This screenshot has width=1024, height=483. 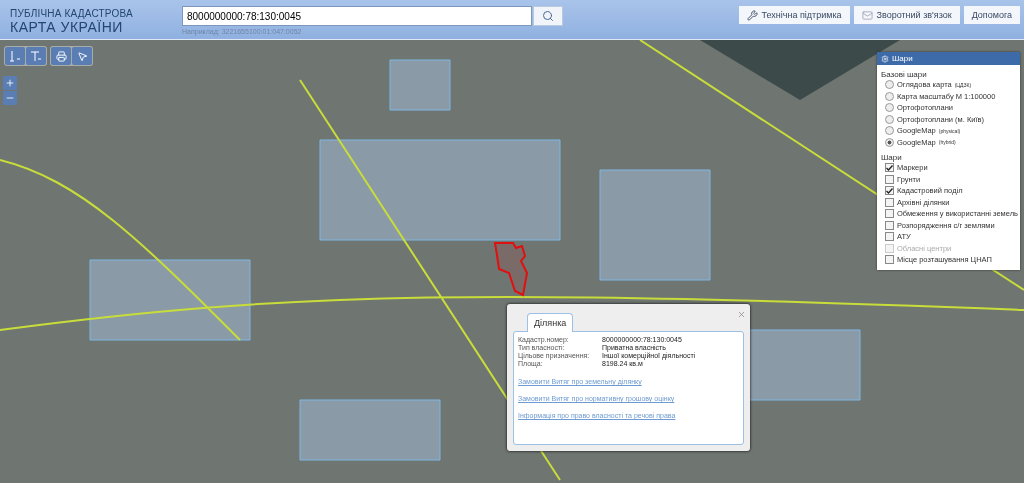 I want to click on measure-distance-button, so click(x=15, y=56).